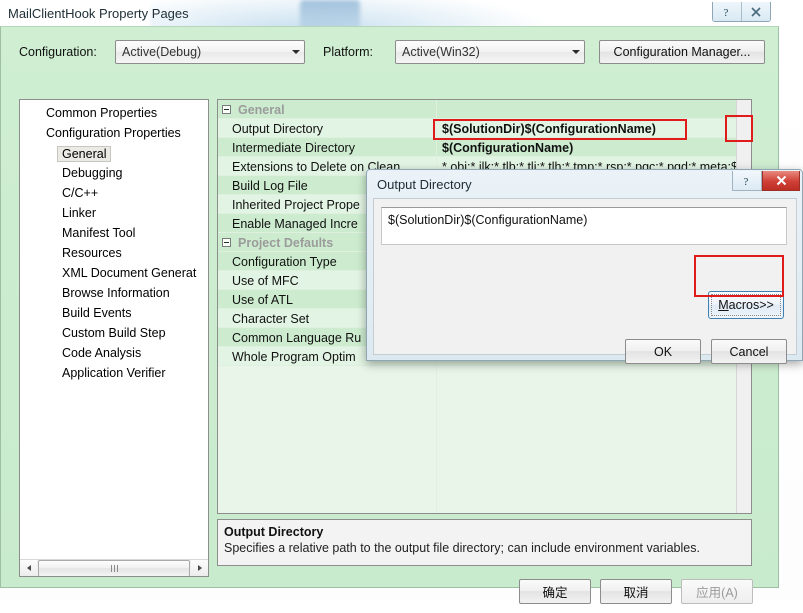  I want to click on platform-label: Platform:, so click(348, 52).